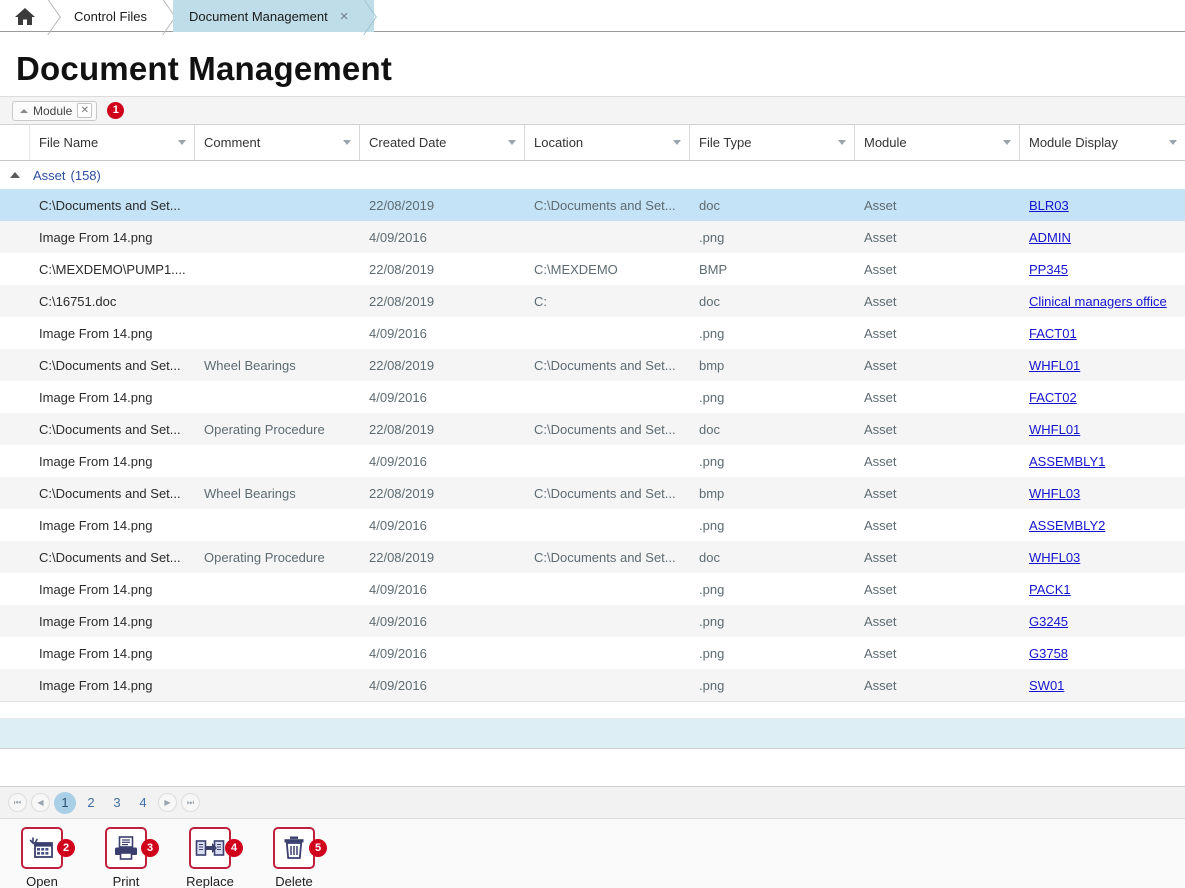  What do you see at coordinates (1102, 142) in the screenshot?
I see `column-header-module-display: Module Display` at bounding box center [1102, 142].